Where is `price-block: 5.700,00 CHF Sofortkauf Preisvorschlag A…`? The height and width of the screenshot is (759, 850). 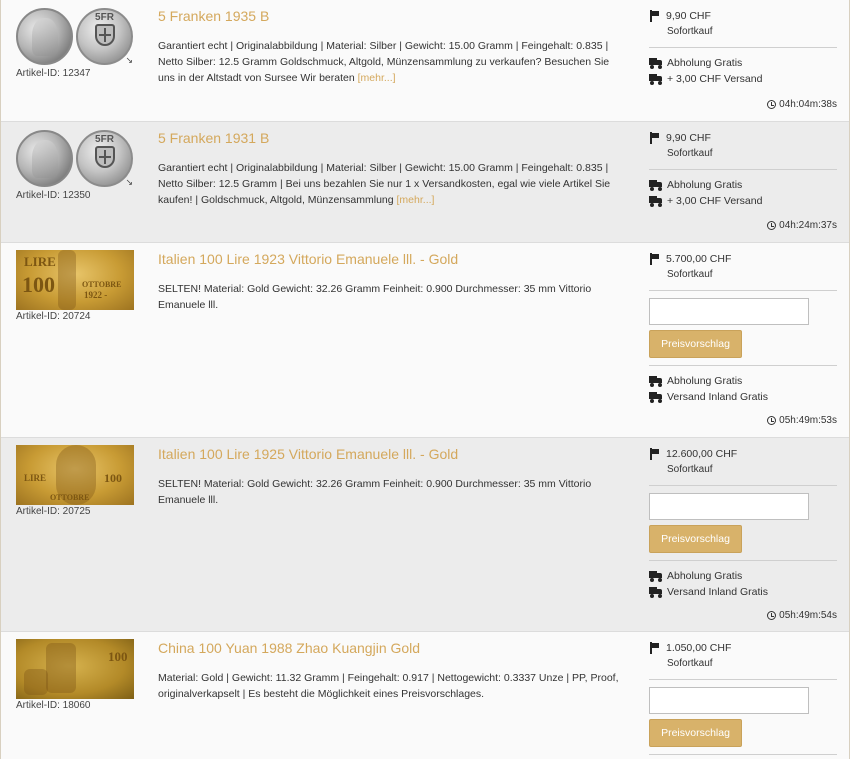
price-block: 5.700,00 CHF Sofortkauf Preisvorschlag A… is located at coordinates (743, 328).